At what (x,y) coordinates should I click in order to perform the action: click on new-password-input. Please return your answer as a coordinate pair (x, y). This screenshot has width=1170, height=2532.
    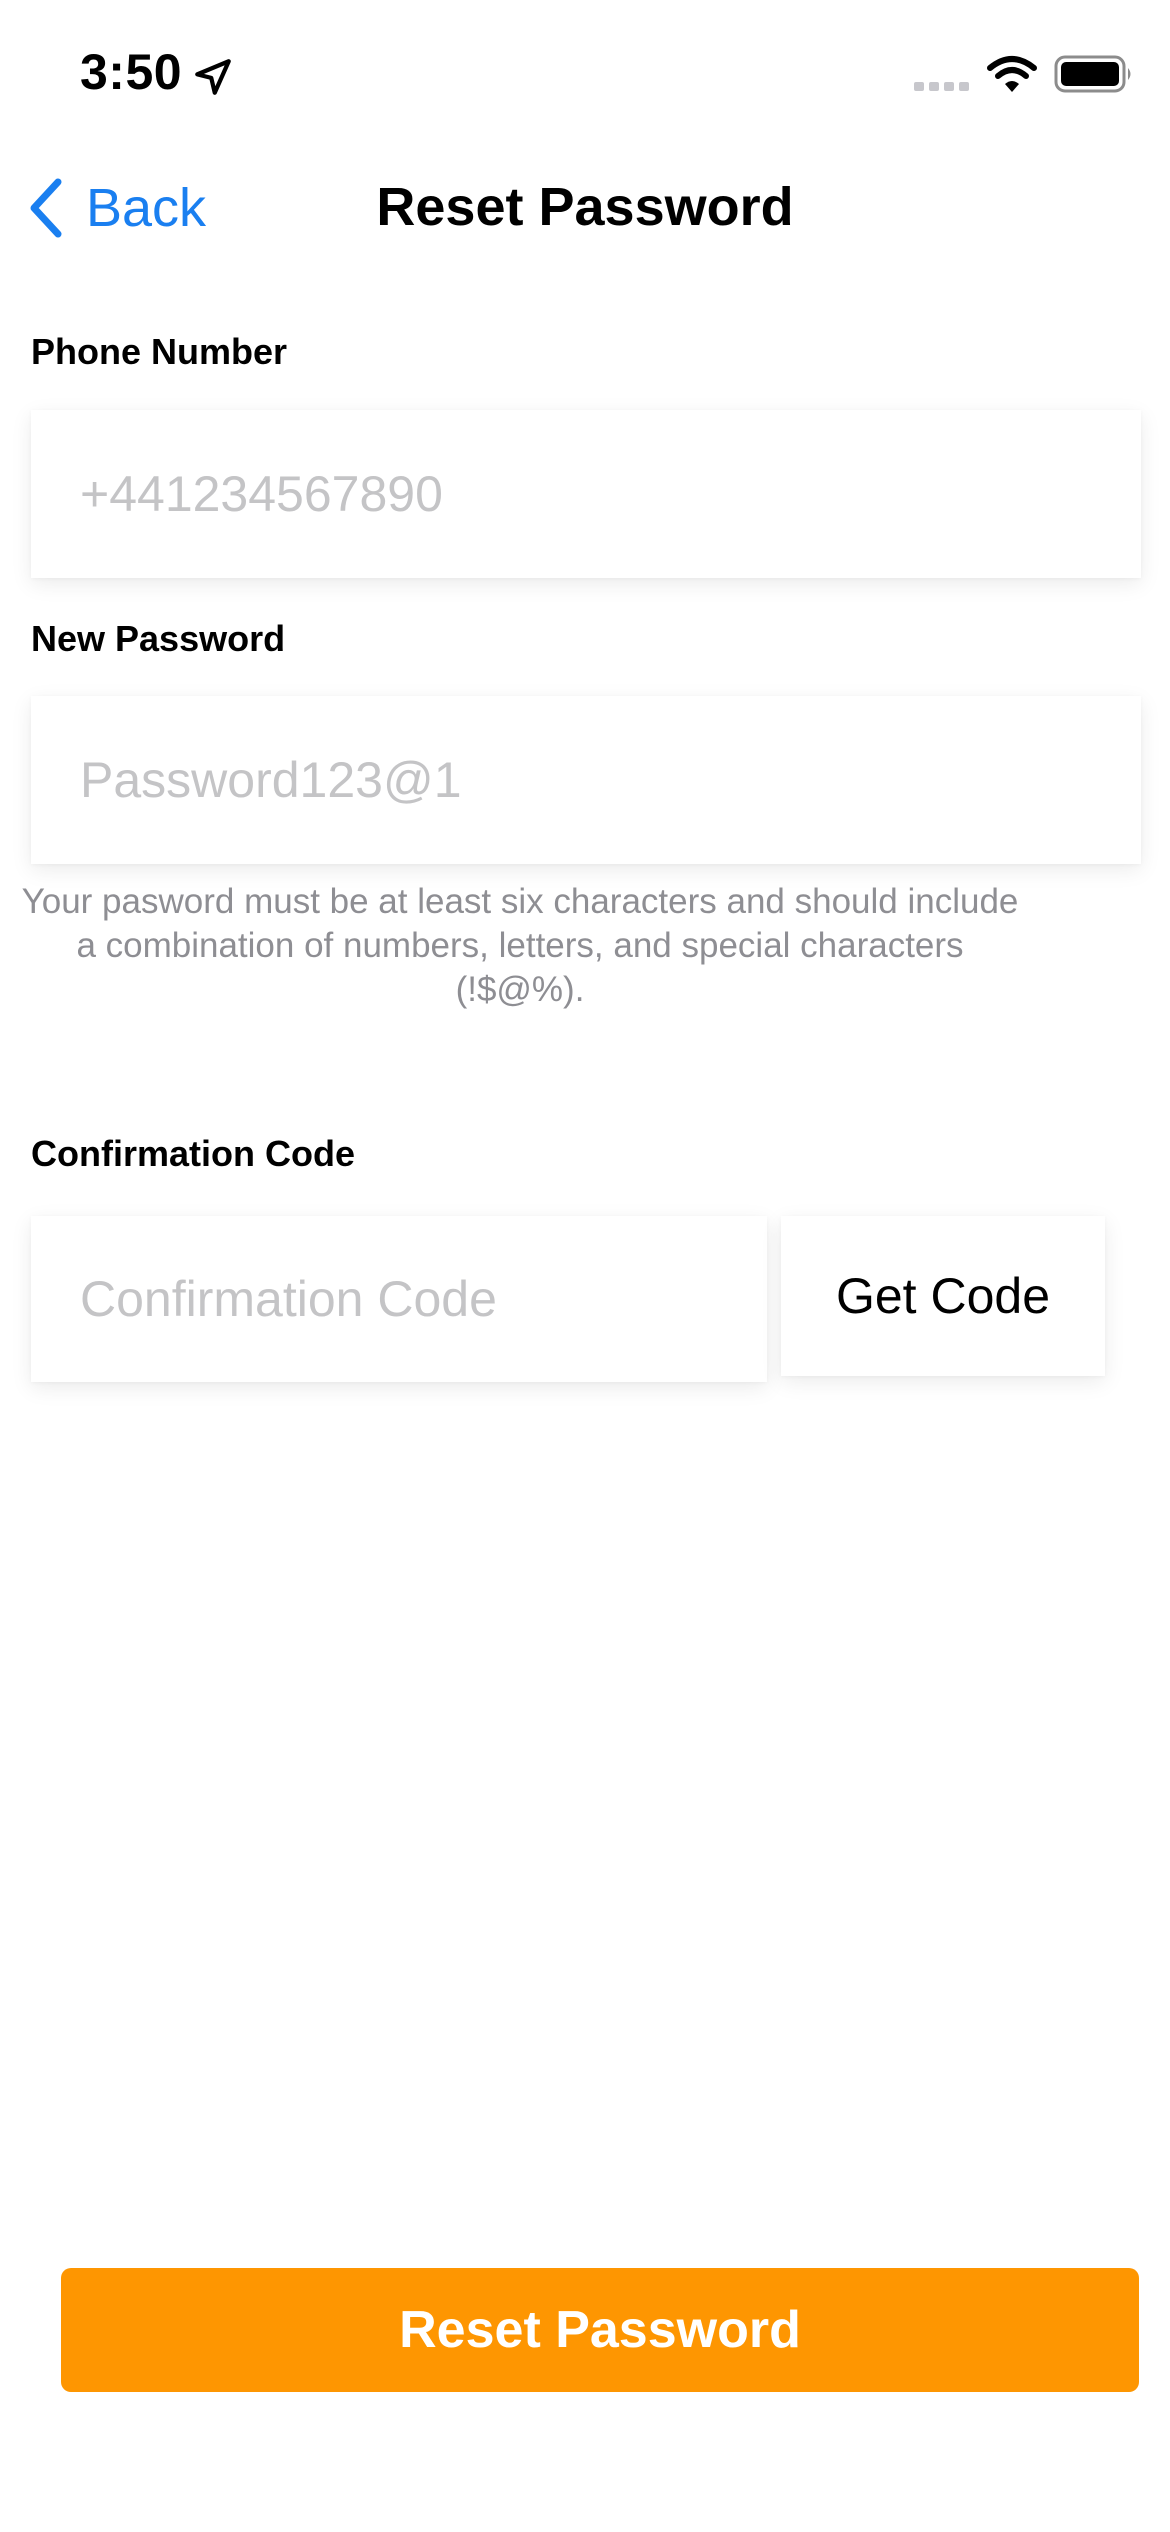
    Looking at the image, I should click on (586, 780).